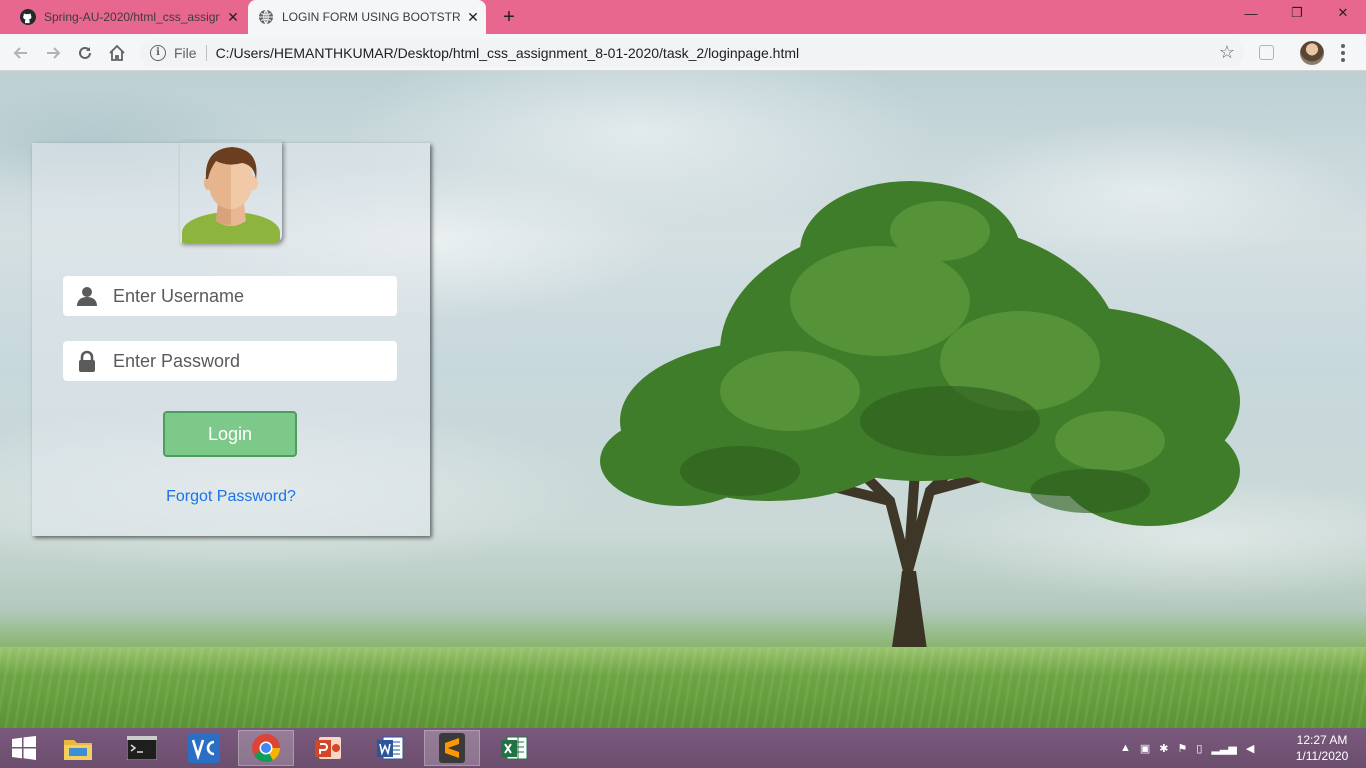  What do you see at coordinates (254, 296) in the screenshot?
I see `username-input` at bounding box center [254, 296].